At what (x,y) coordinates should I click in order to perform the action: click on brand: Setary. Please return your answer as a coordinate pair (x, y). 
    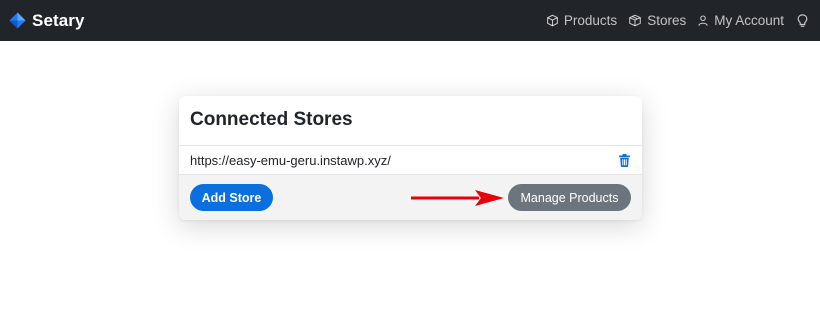
    Looking at the image, I should click on (47, 21).